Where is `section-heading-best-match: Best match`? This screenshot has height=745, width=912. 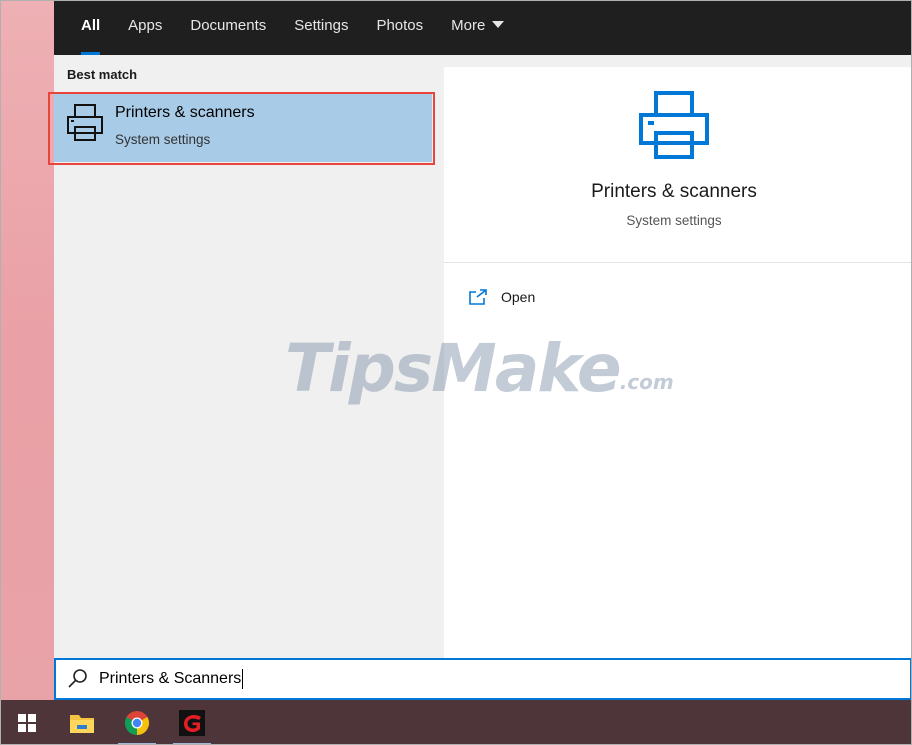
section-heading-best-match: Best match is located at coordinates (102, 74).